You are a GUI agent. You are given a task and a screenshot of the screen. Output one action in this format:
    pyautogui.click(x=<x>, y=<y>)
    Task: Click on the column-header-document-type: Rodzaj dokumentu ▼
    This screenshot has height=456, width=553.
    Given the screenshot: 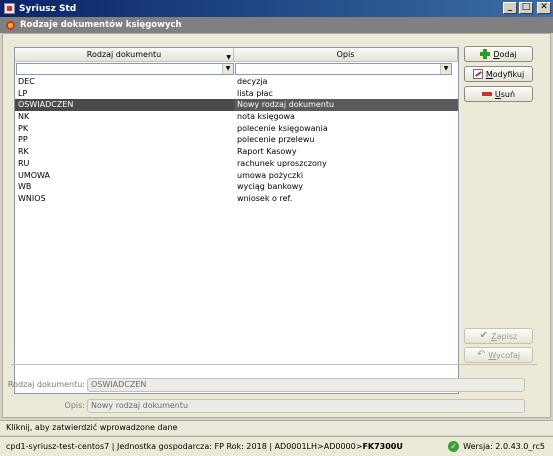 What is the action you would take?
    pyautogui.click(x=124, y=55)
    